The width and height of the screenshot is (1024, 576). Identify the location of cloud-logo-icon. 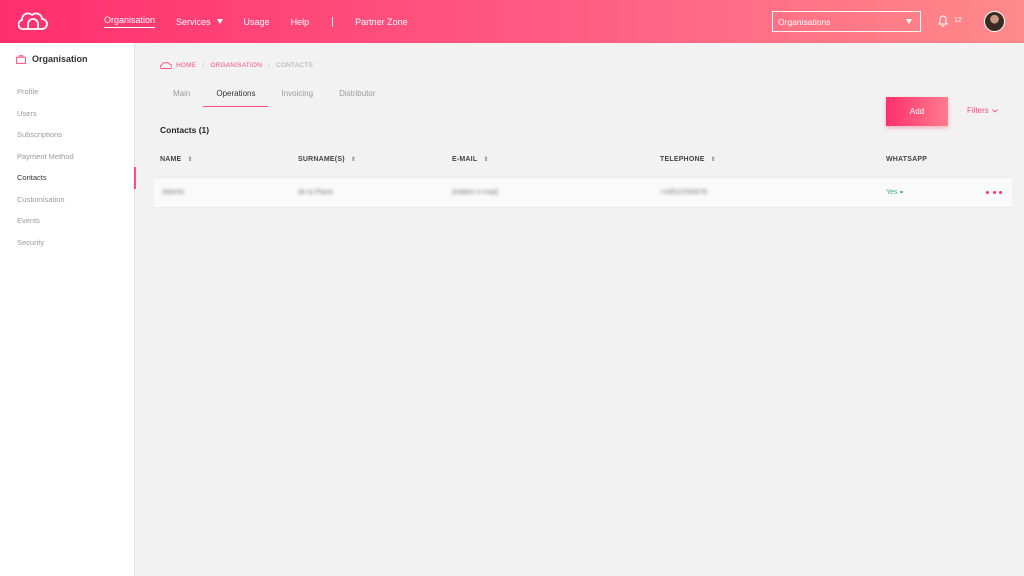
(33, 22).